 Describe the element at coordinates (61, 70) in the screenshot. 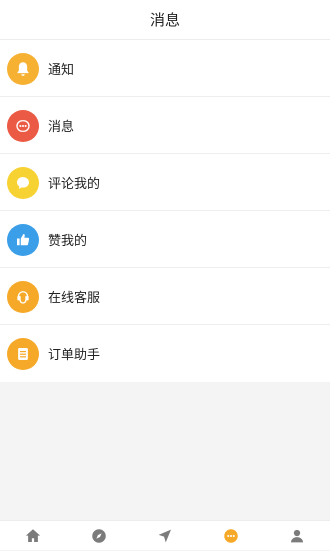

I see `list-item-label: 通知` at that location.